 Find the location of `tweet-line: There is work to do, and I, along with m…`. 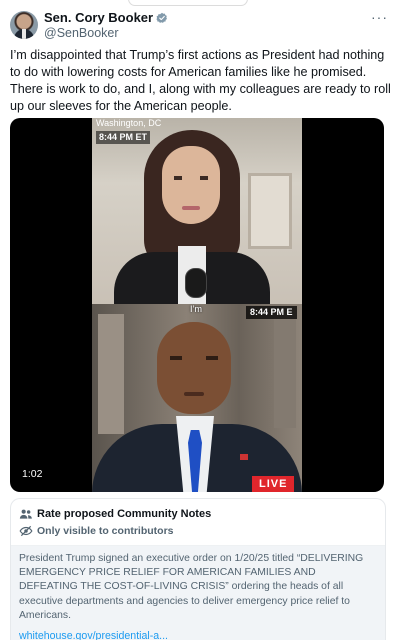

tweet-line: There is work to do, and I, along with m… is located at coordinates (200, 97).